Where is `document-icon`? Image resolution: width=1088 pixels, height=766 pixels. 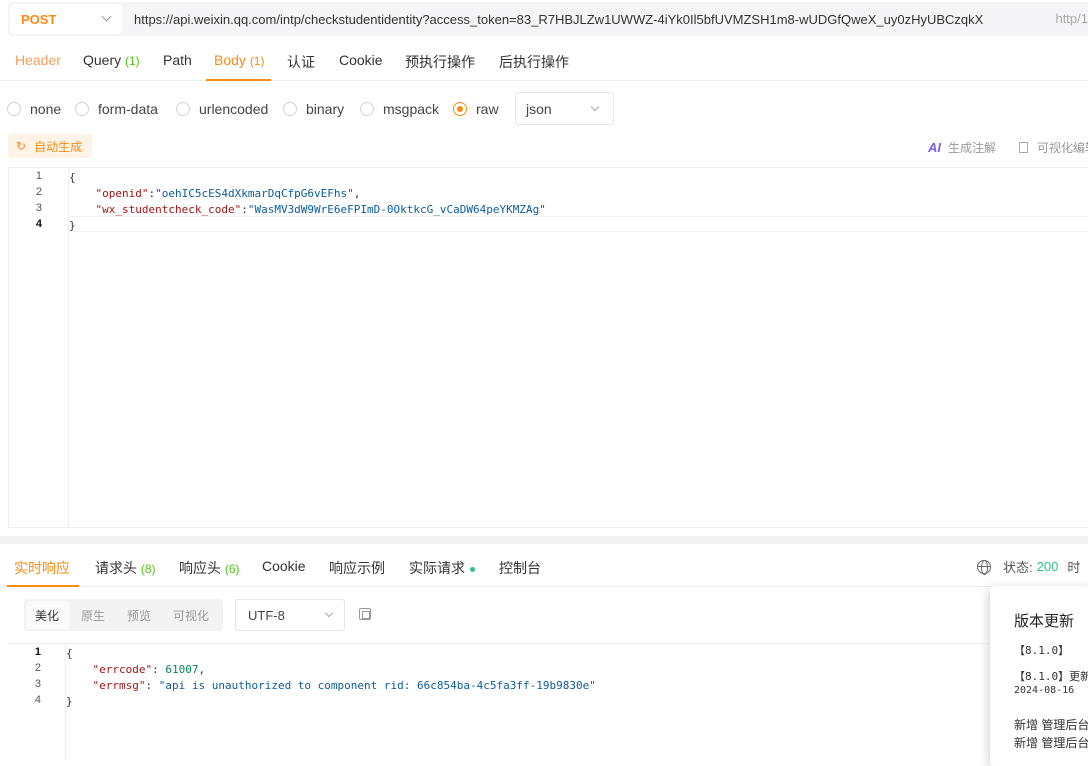
document-icon is located at coordinates (1023, 147).